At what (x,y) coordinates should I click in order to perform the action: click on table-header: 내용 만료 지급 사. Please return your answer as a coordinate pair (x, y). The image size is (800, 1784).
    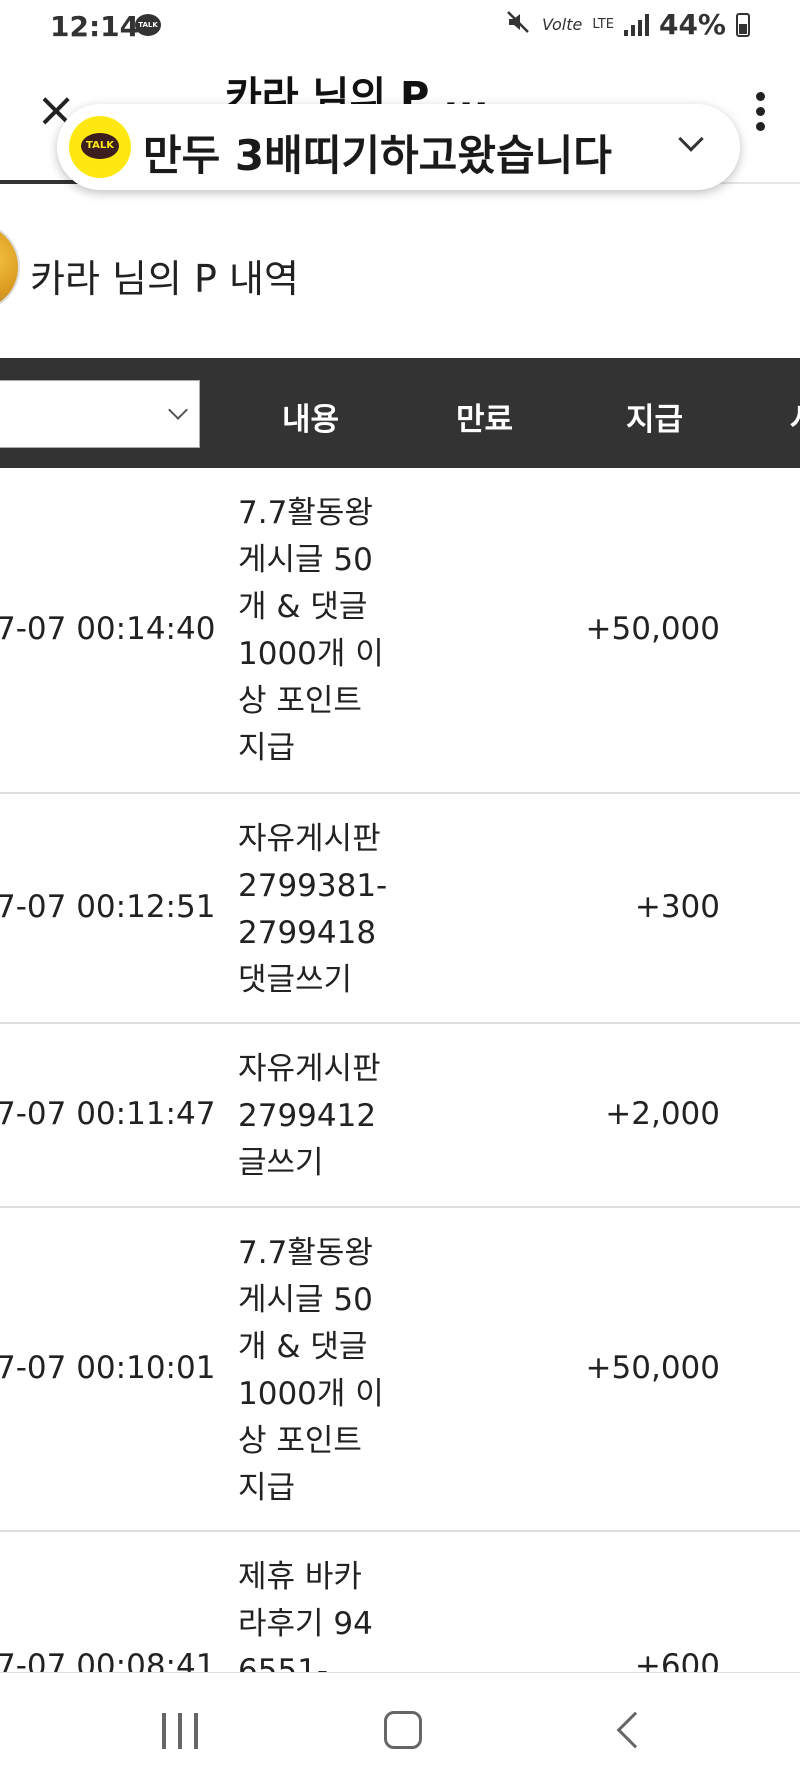
    Looking at the image, I should click on (400, 413).